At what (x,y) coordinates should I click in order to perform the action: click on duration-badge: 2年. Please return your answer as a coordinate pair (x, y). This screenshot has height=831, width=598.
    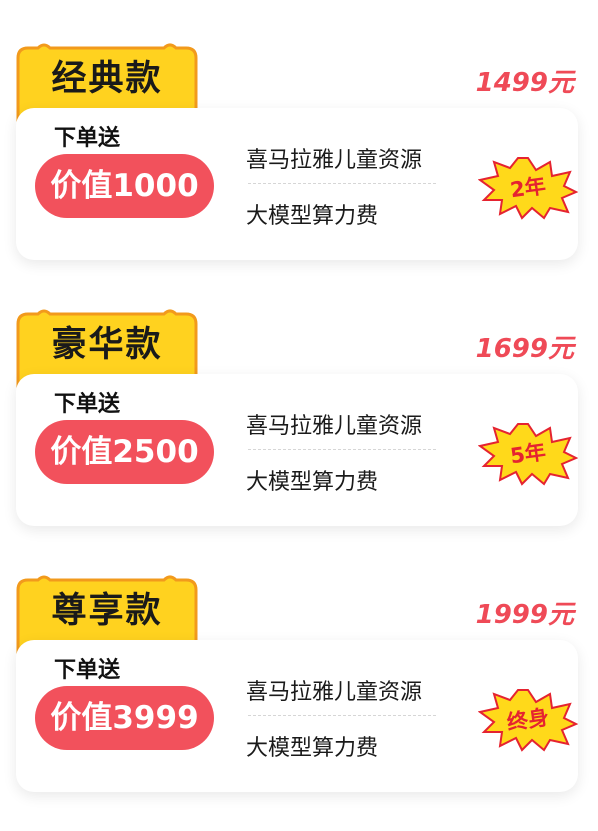
    Looking at the image, I should click on (528, 188).